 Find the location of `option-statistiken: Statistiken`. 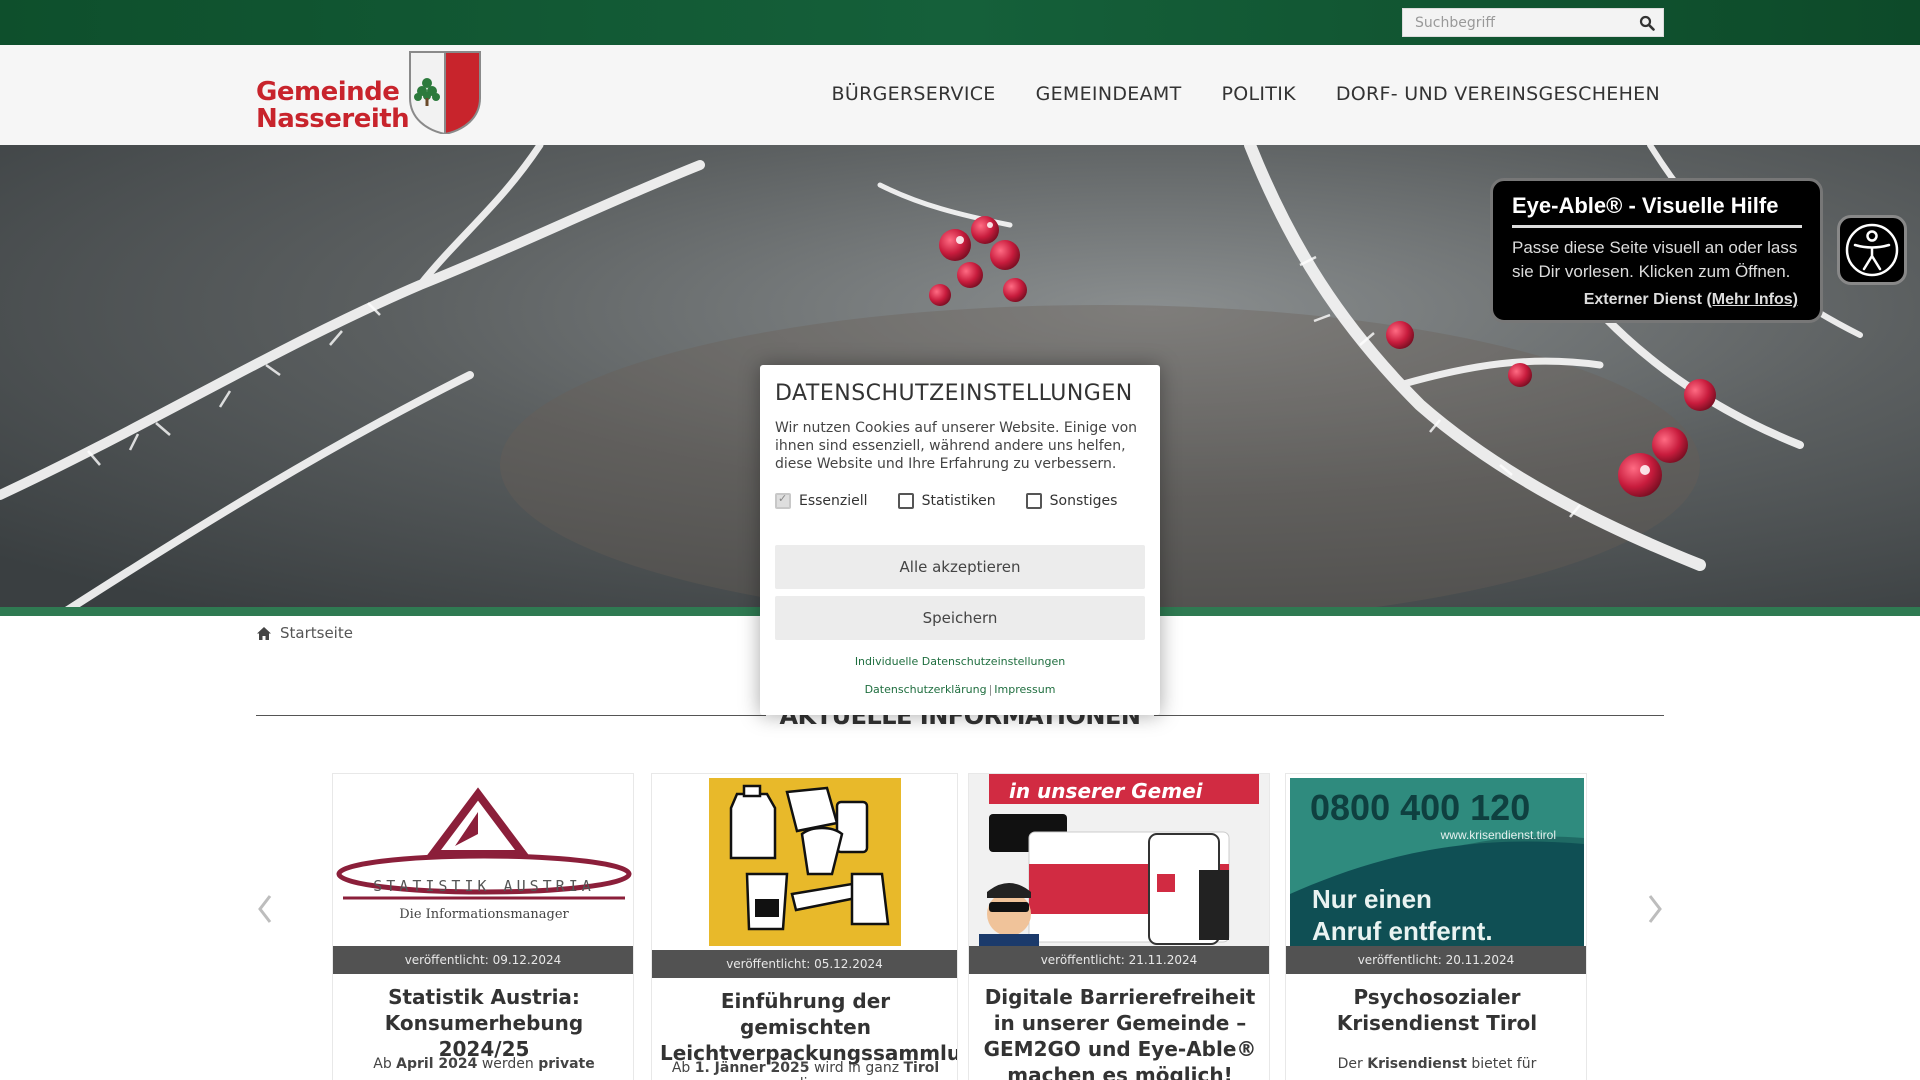

option-statistiken: Statistiken is located at coordinates (946, 501).